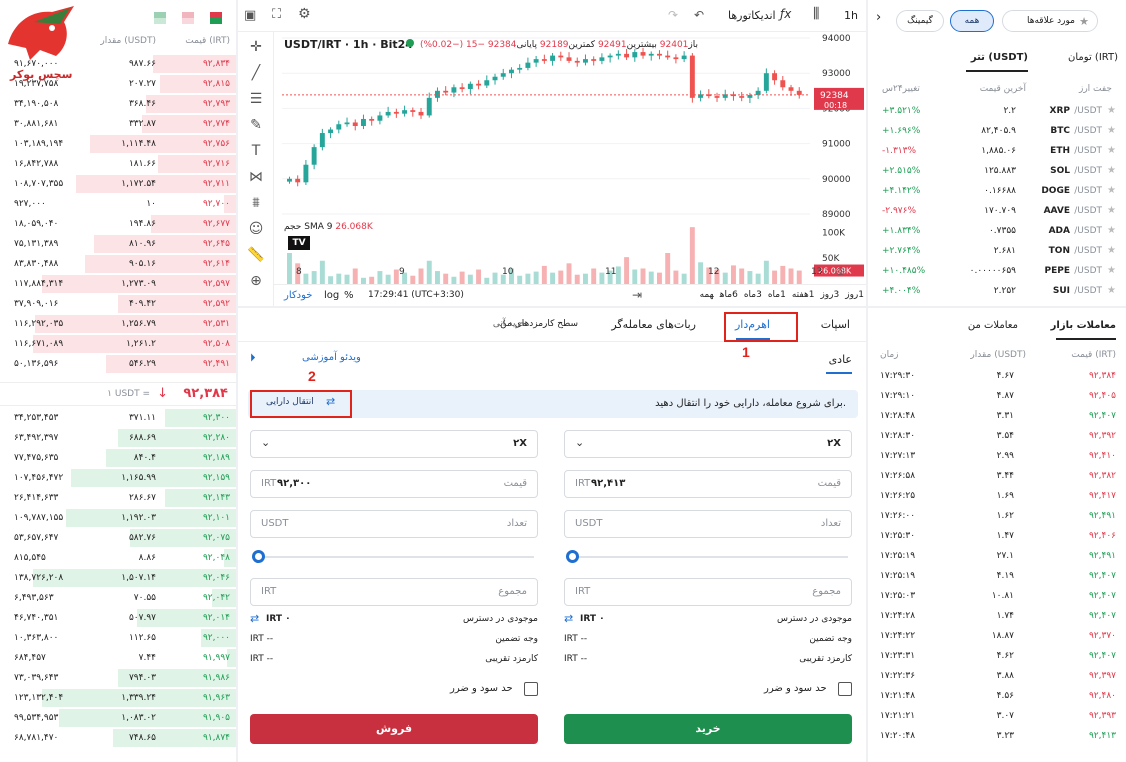 The image size is (1126, 762). Describe the element at coordinates (997, 271) in the screenshot. I see `market-row: ★ /USDT PEPE ۰.۰۰۰۰۰۶۵۹ +۱۰.۴۸۵%` at that location.